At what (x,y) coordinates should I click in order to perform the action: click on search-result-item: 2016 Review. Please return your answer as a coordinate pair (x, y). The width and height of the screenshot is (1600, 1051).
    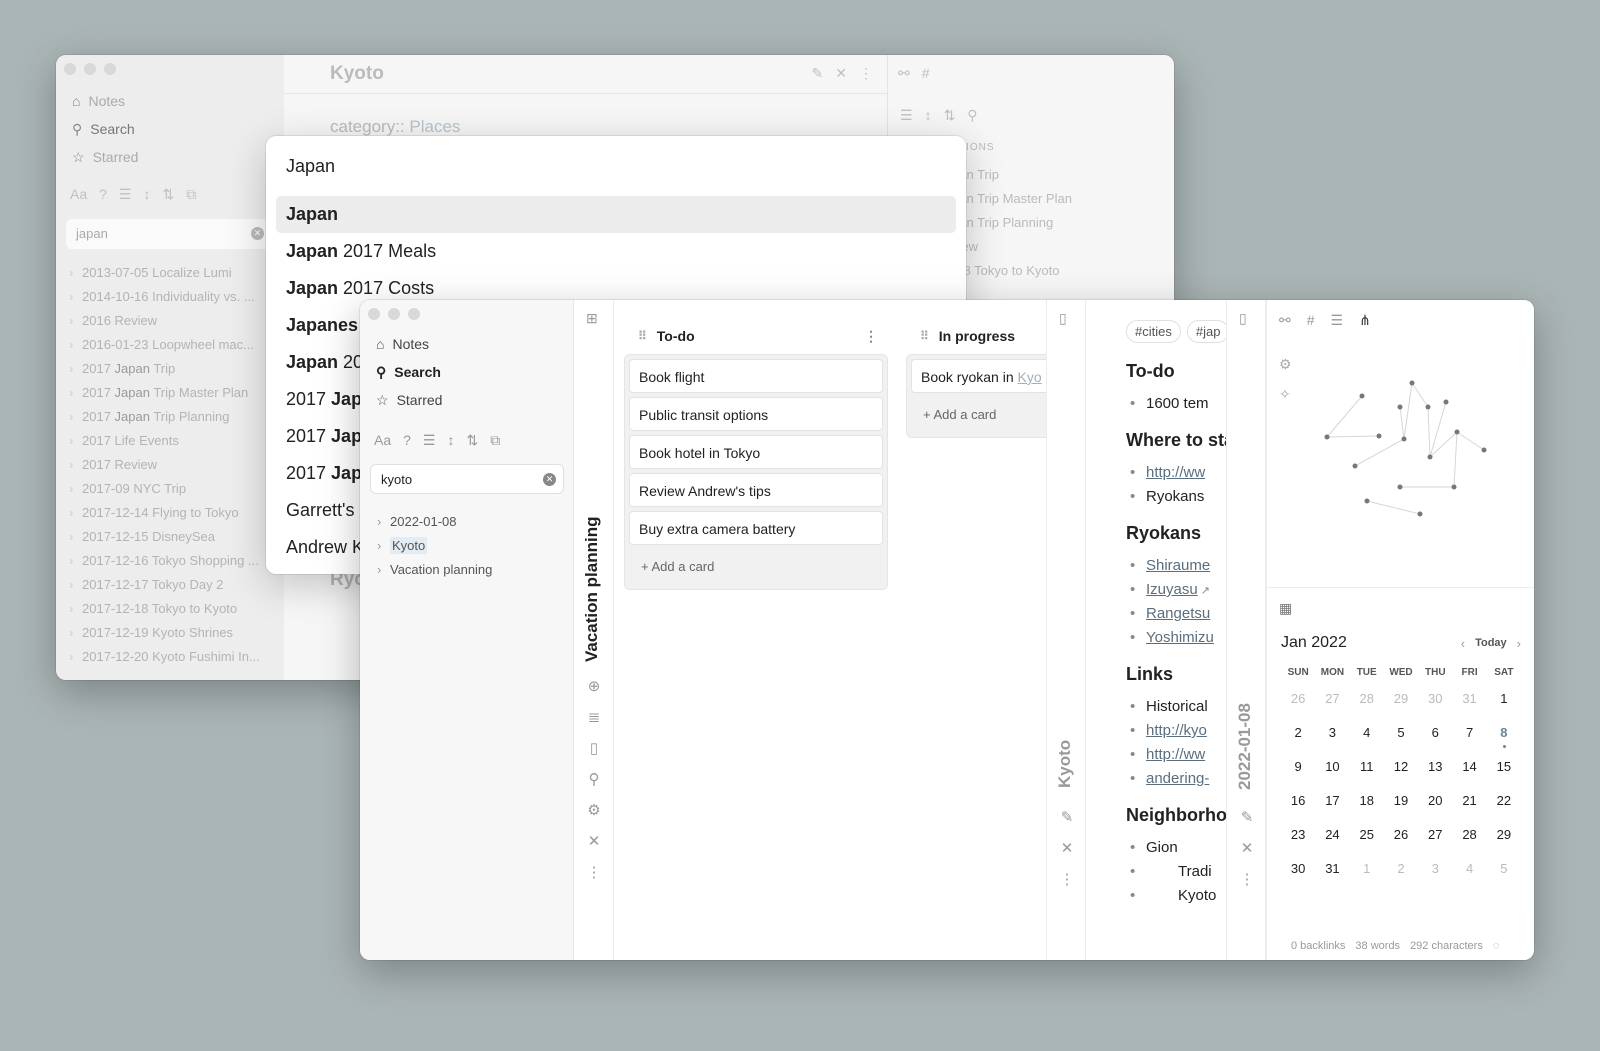
    Looking at the image, I should click on (171, 325).